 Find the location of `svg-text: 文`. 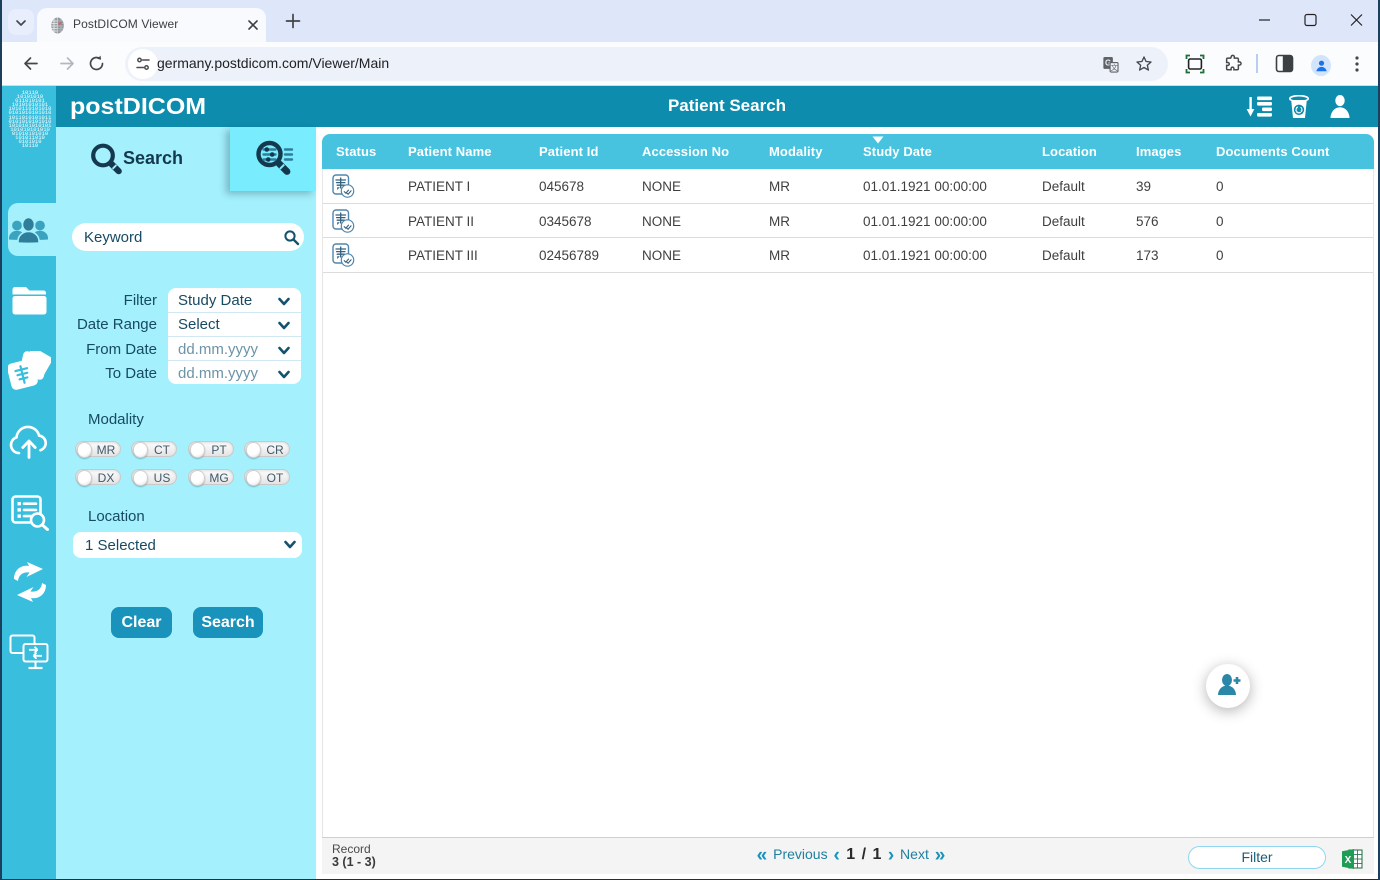

svg-text: 文 is located at coordinates (1114, 67).